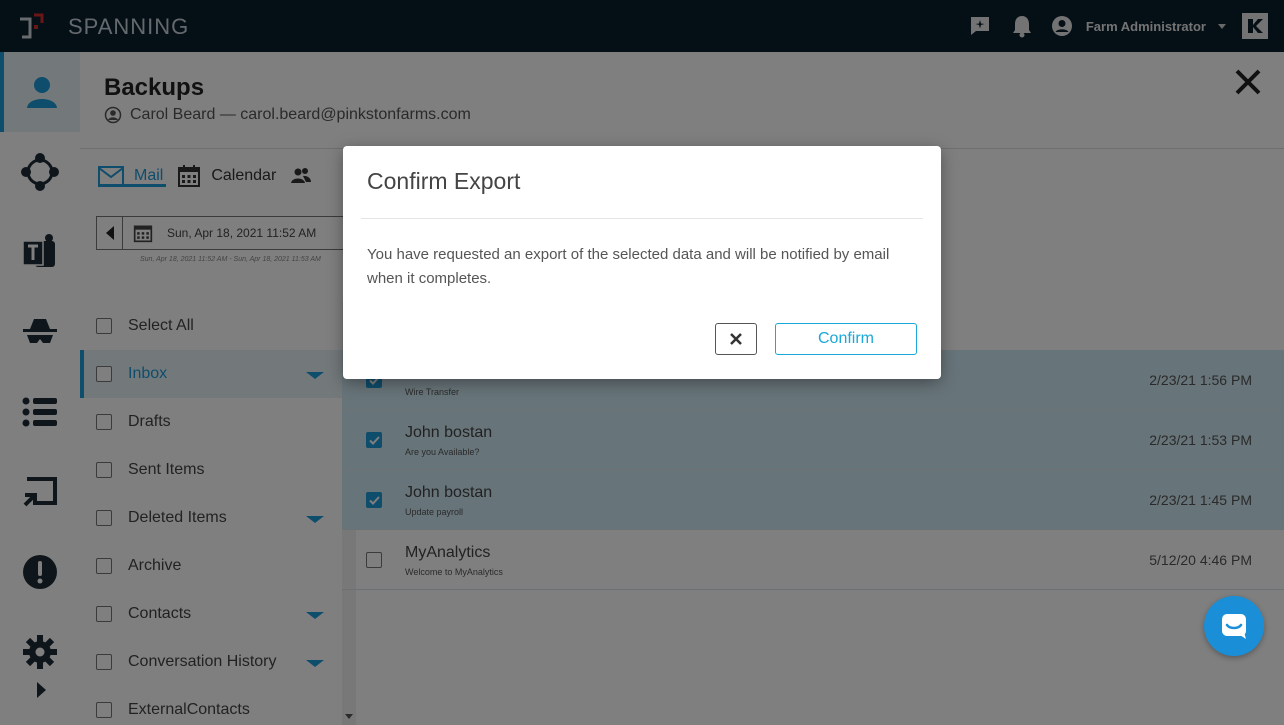 The image size is (1284, 725). Describe the element at coordinates (642, 218) in the screenshot. I see `dialog-divider` at that location.